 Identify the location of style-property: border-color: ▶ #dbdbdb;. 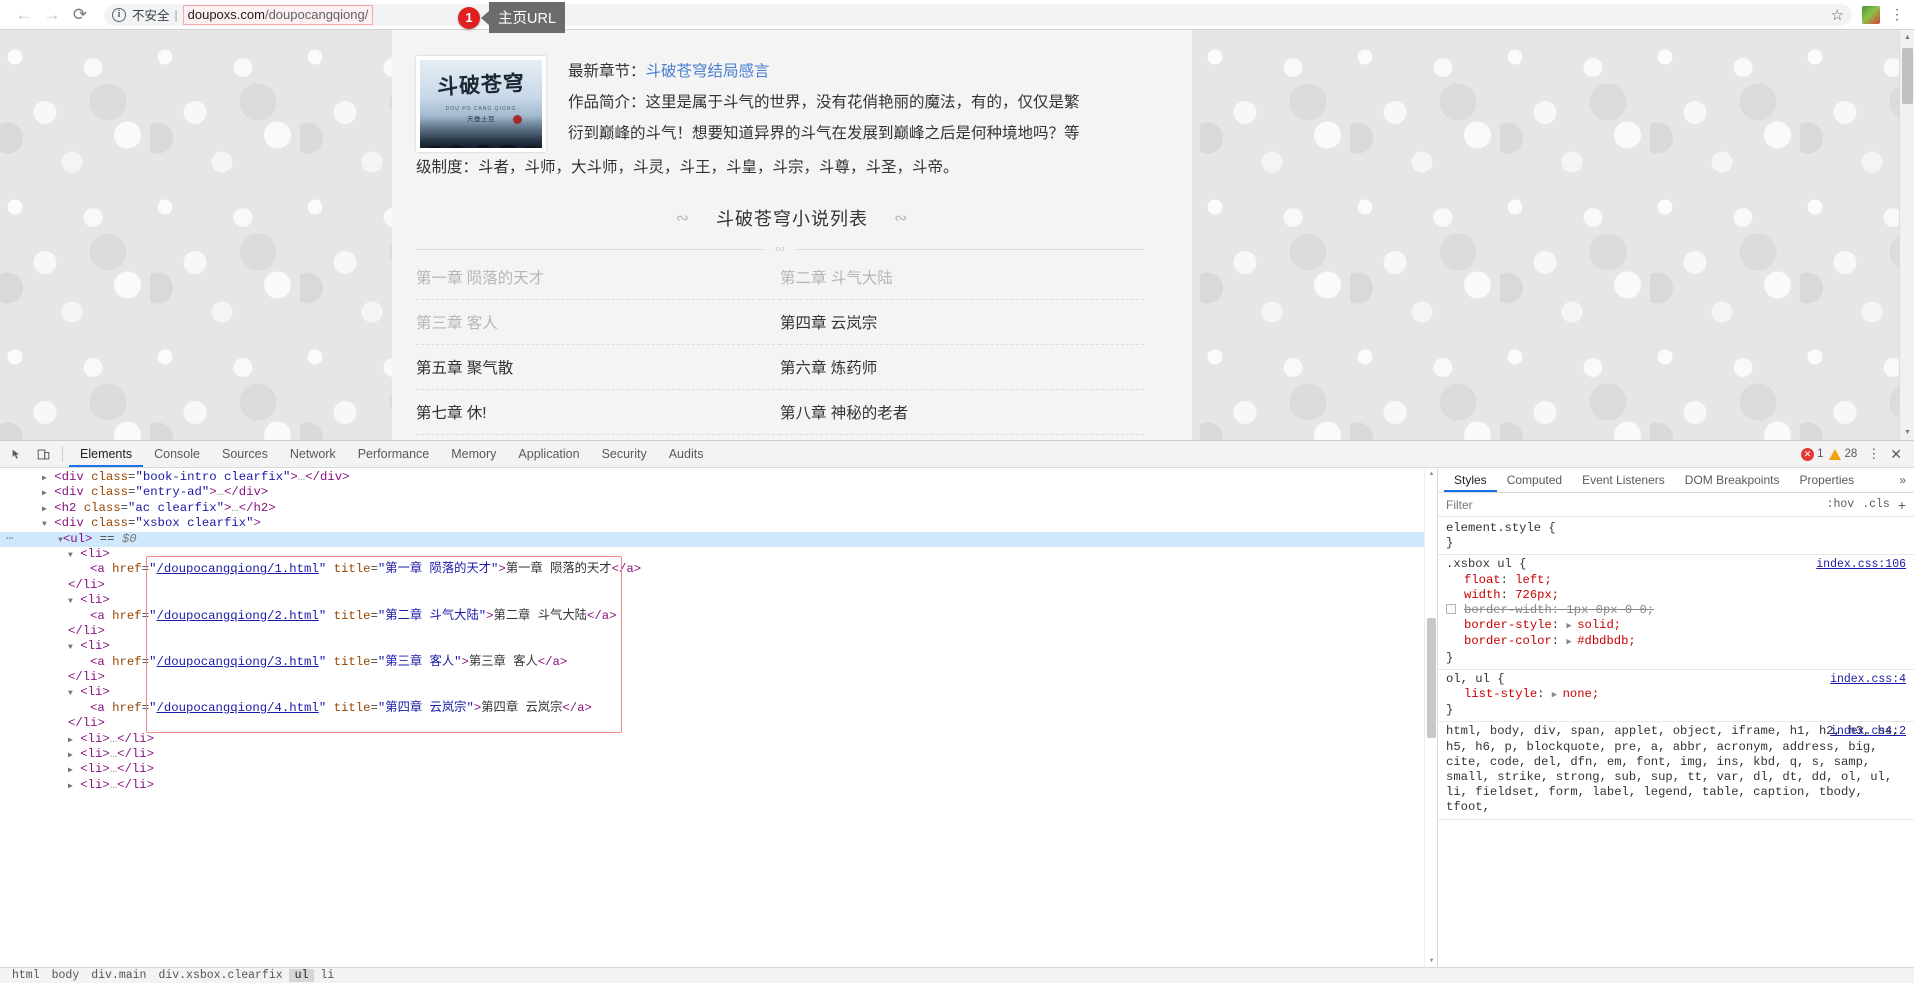
(1676, 642).